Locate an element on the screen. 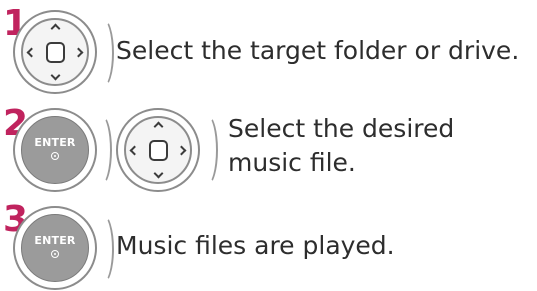 The image size is (537, 291). step-3-text: Music files are played. is located at coordinates (255, 245).